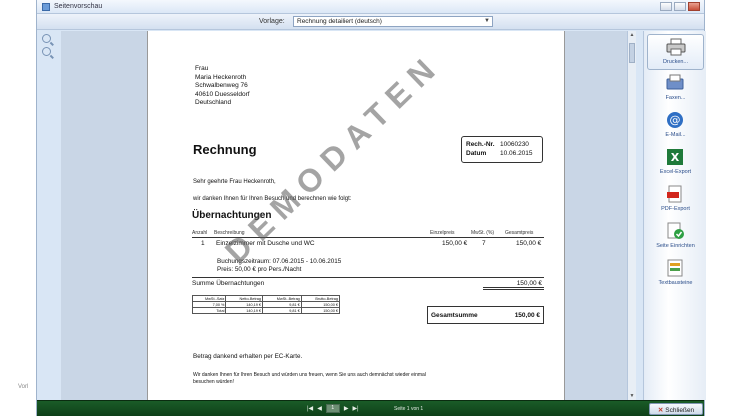 The height and width of the screenshot is (416, 740). What do you see at coordinates (222, 94) in the screenshot?
I see `address-line: 40610 Duesseldorf` at bounding box center [222, 94].